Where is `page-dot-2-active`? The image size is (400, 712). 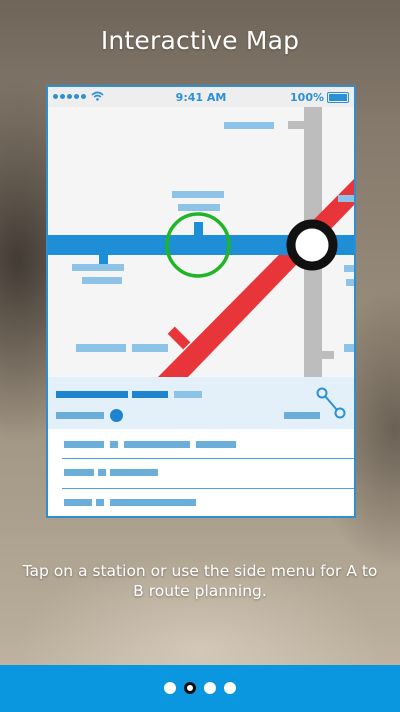 page-dot-2-active is located at coordinates (190, 688).